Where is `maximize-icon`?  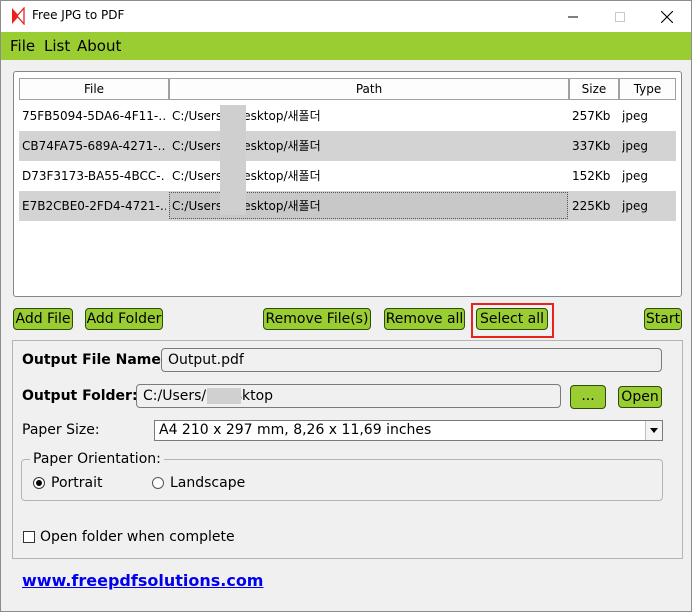
maximize-icon is located at coordinates (620, 16).